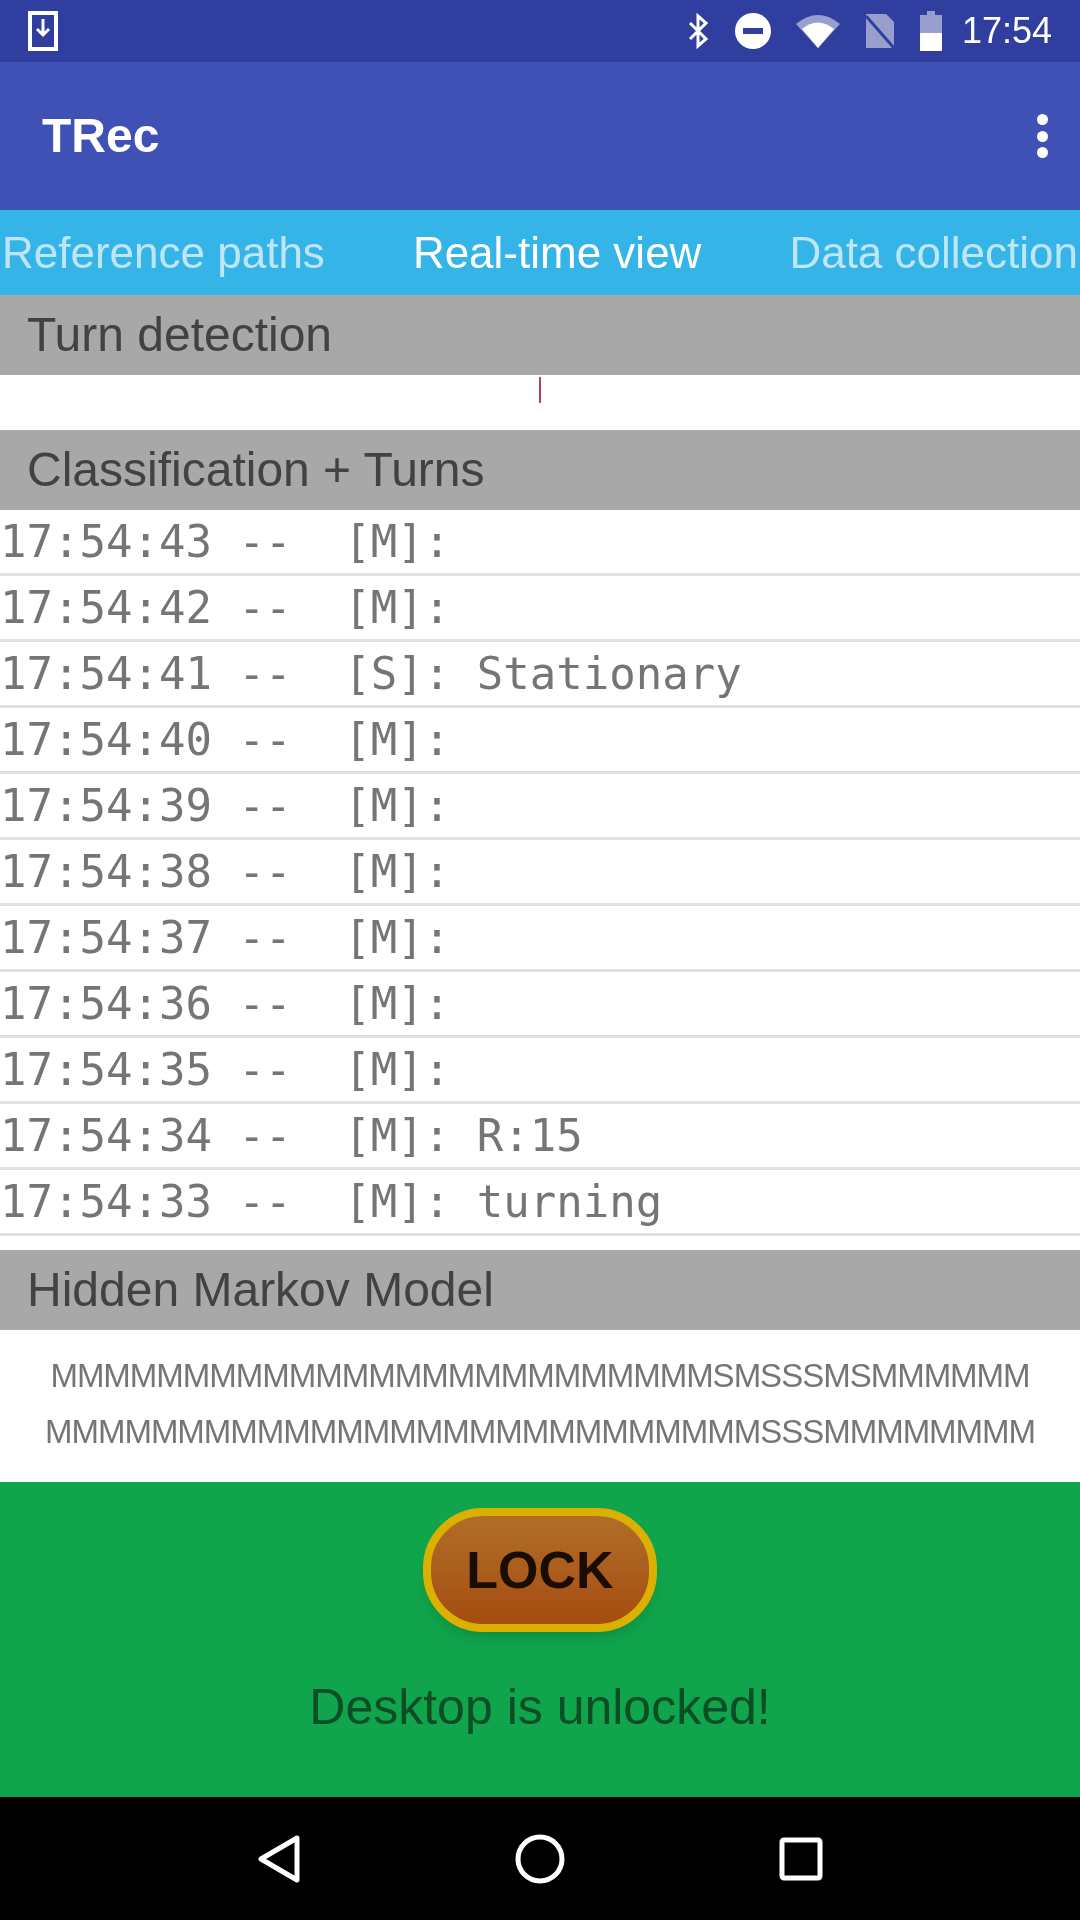  Describe the element at coordinates (279, 1858) in the screenshot. I see `back-icon` at that location.